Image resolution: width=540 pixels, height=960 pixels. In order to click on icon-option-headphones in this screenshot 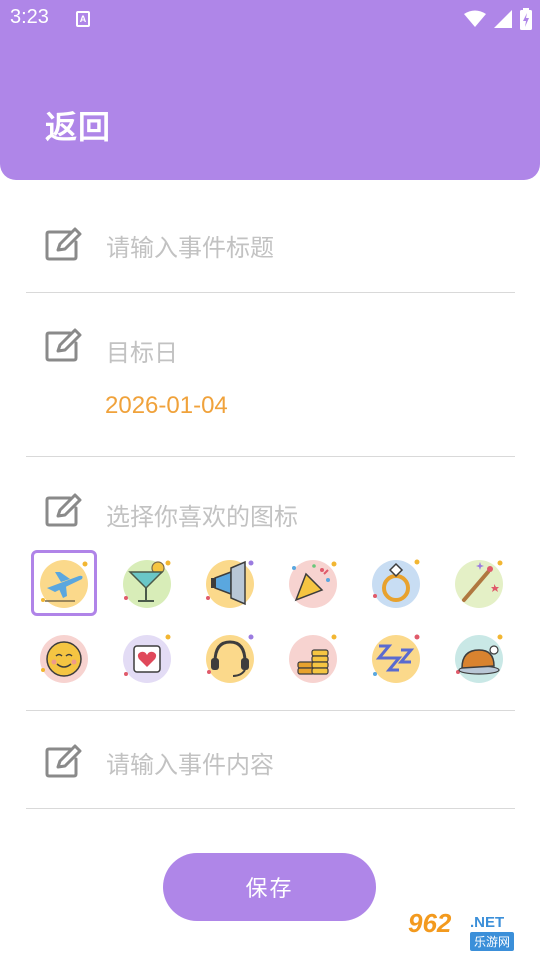, I will do `click(230, 657)`.